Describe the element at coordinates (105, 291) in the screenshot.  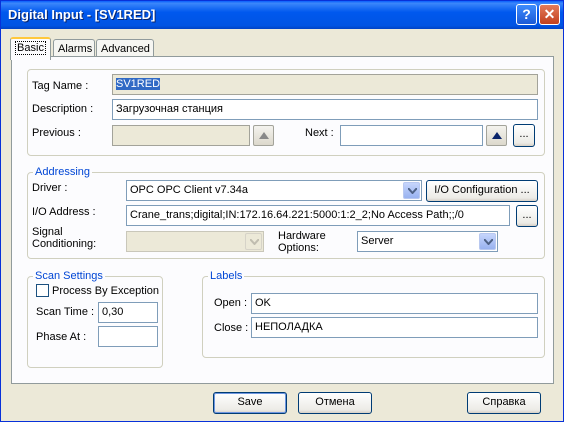
I see `process-by-exception-label: Process By Exception` at that location.